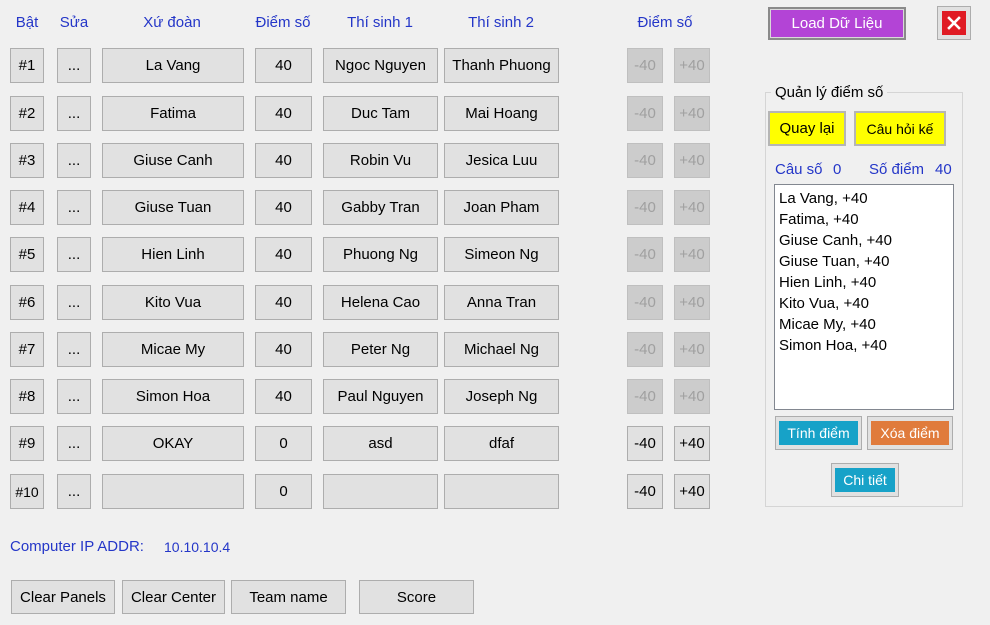 This screenshot has height=625, width=990. Describe the element at coordinates (864, 219) in the screenshot. I see `list-item: Fatima, +40` at that location.